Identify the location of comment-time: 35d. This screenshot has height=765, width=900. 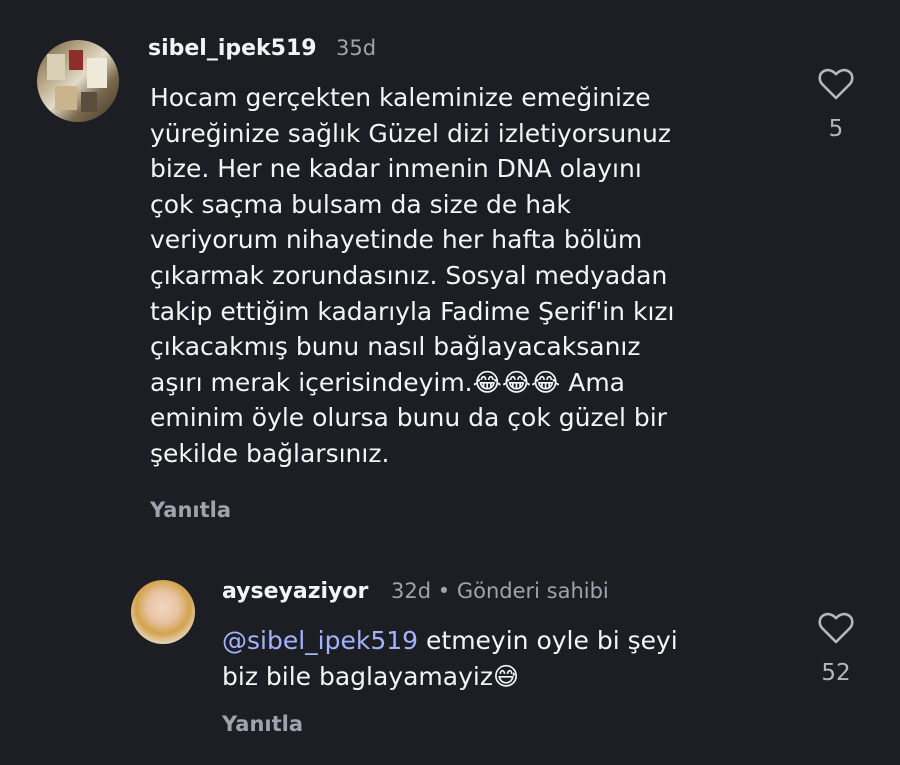
(356, 48).